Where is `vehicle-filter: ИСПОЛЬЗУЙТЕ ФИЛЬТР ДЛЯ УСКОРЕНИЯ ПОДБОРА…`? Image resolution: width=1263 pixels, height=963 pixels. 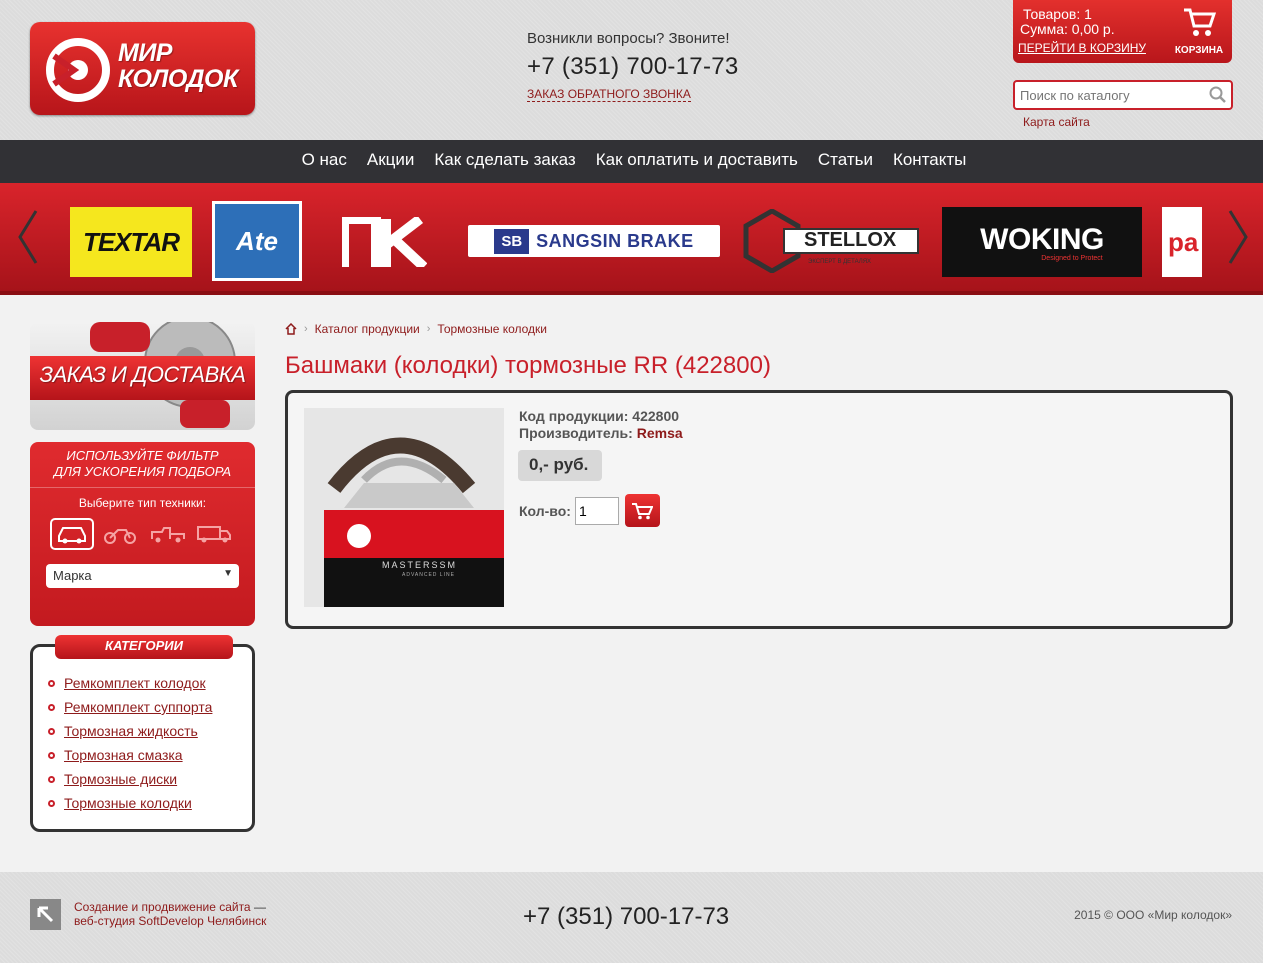 vehicle-filter: ИСПОЛЬЗУЙТЕ ФИЛЬТР ДЛЯ УСКОРЕНИЯ ПОДБОРА… is located at coordinates (142, 534).